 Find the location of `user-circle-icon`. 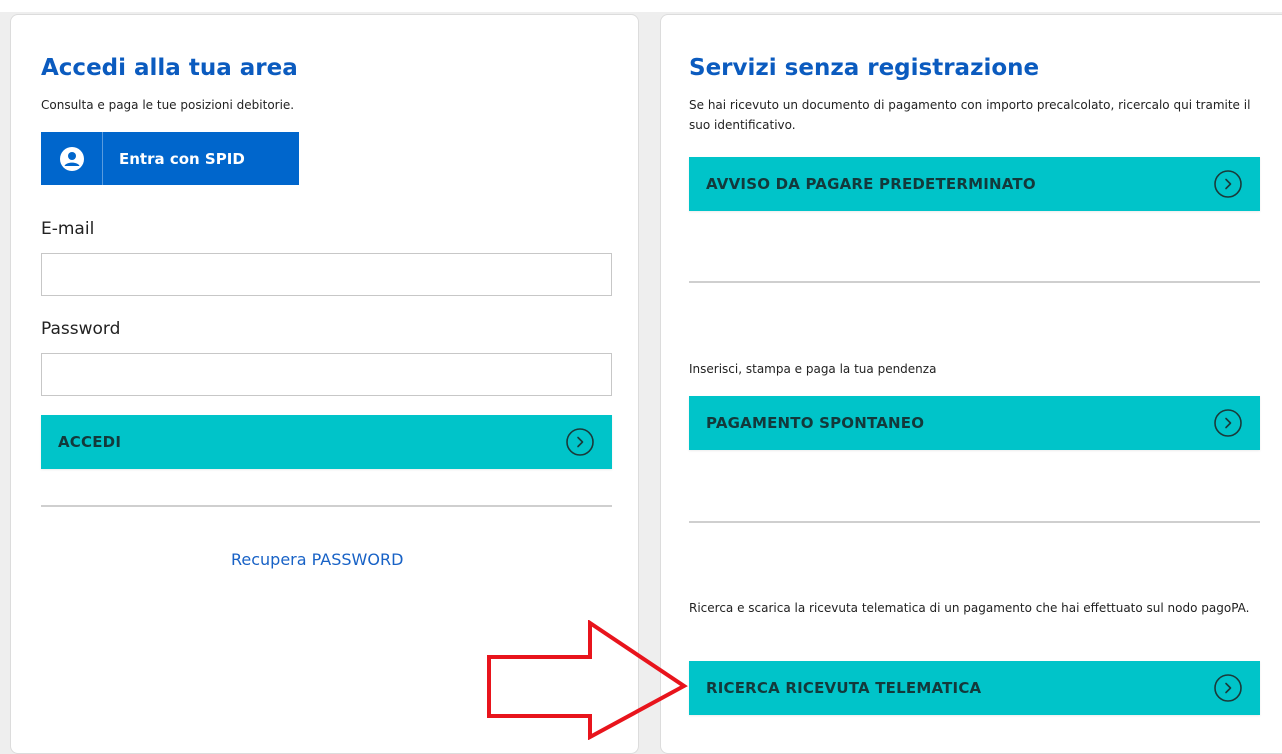

user-circle-icon is located at coordinates (71, 158).